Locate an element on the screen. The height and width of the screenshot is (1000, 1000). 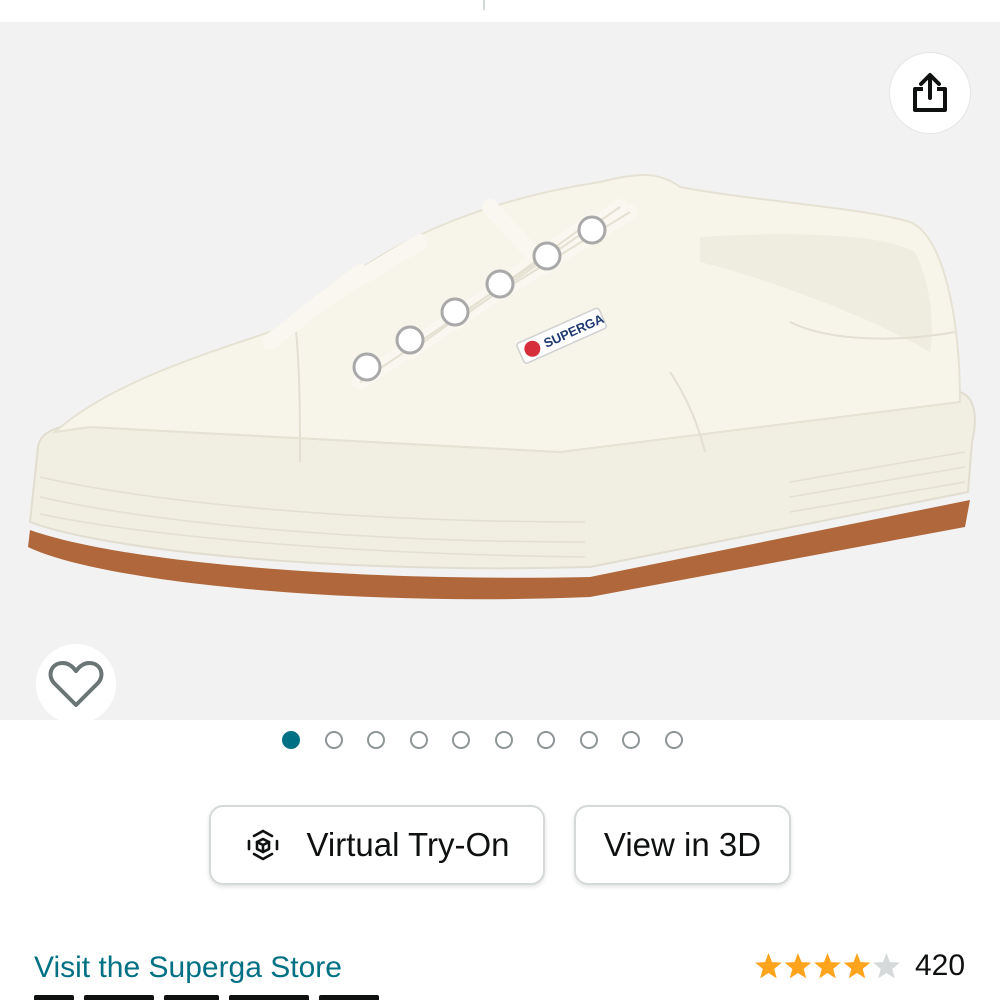
view-in-3d-label: View in 3D is located at coordinates (682, 844).